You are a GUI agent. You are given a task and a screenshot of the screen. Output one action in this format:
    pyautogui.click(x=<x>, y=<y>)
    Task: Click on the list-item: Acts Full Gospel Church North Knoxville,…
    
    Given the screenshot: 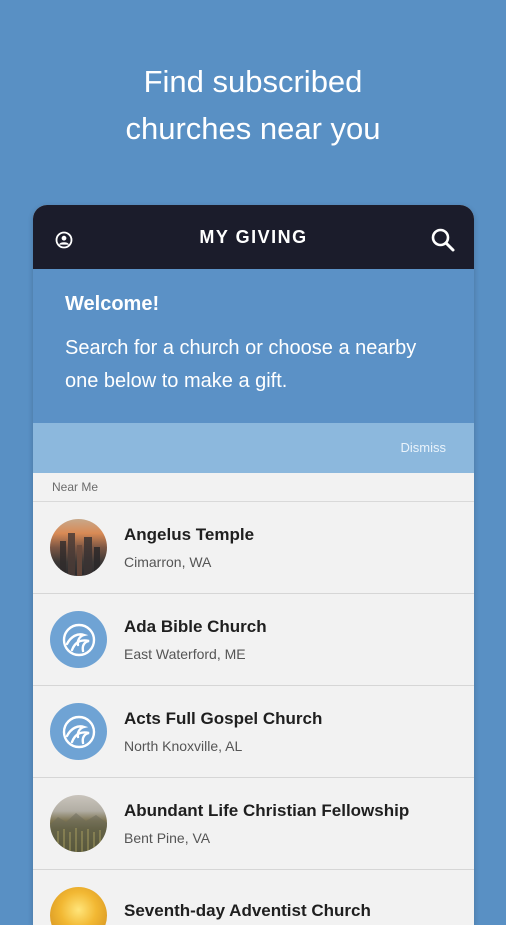 What is the action you would take?
    pyautogui.click(x=253, y=732)
    